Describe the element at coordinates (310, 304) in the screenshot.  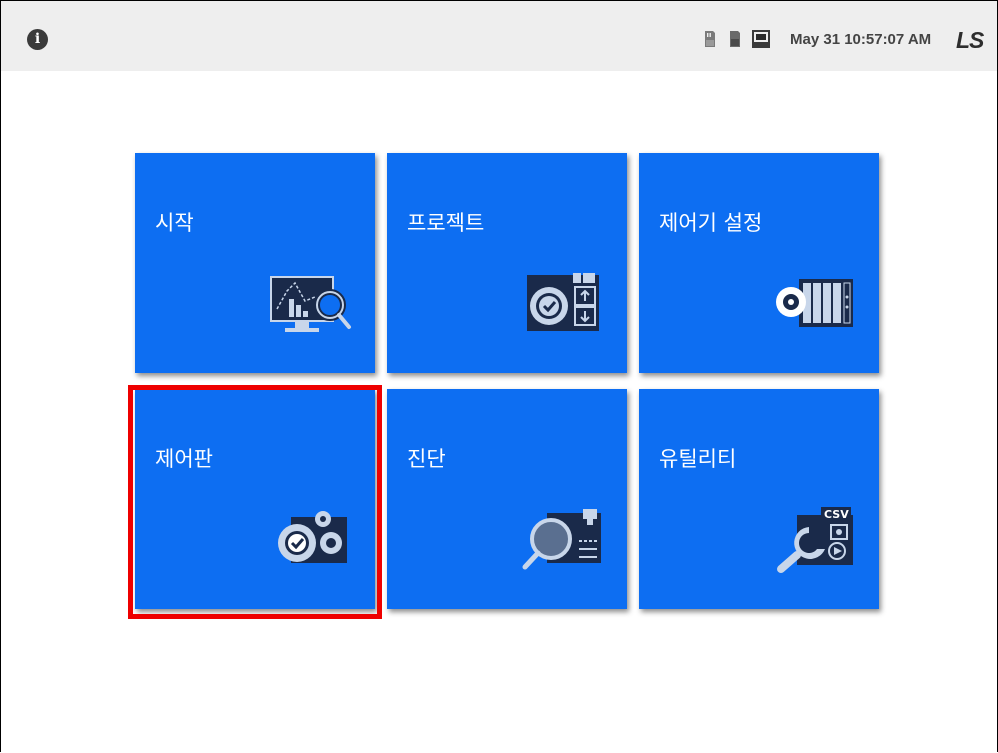
I see `monitor-chart-search-icon` at that location.